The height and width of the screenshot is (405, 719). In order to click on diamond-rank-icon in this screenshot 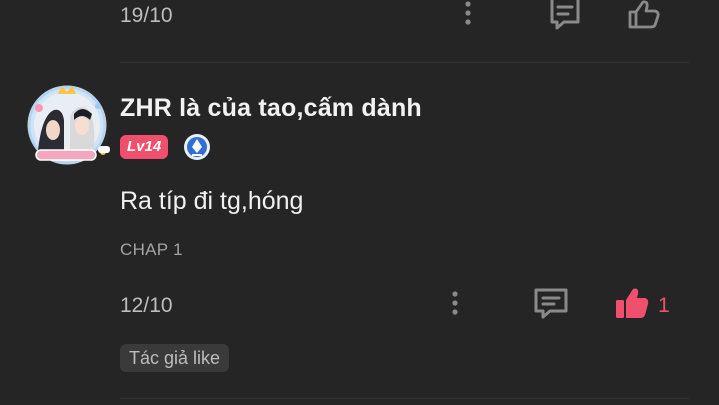, I will do `click(197, 147)`.